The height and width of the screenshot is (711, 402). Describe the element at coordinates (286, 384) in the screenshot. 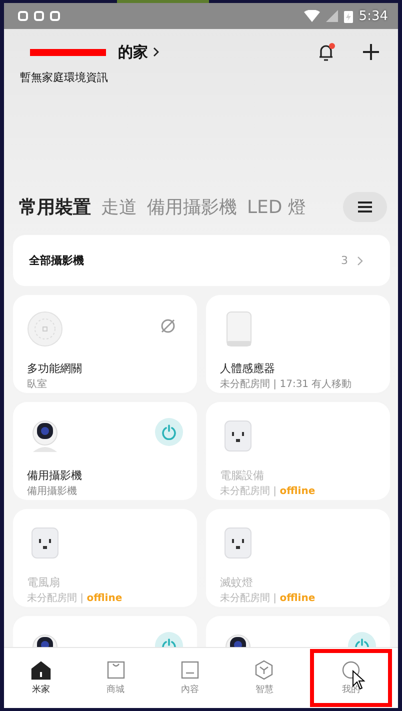

I see `device-room: 未分配房間 | 17:31 有人移動` at that location.